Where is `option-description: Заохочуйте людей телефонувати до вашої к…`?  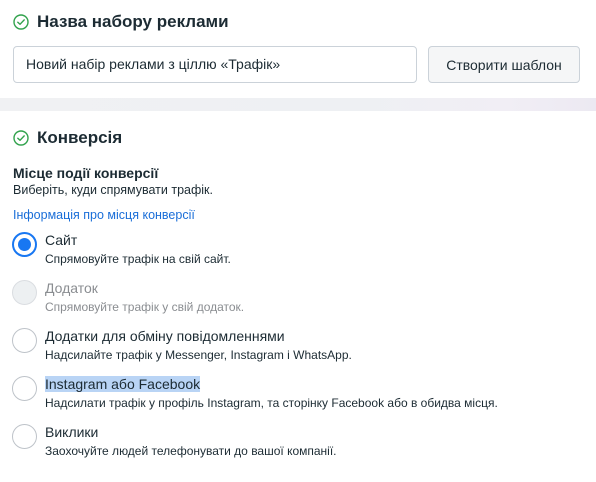
option-description: Заохочуйте людей телефонувати до вашої к… is located at coordinates (191, 451).